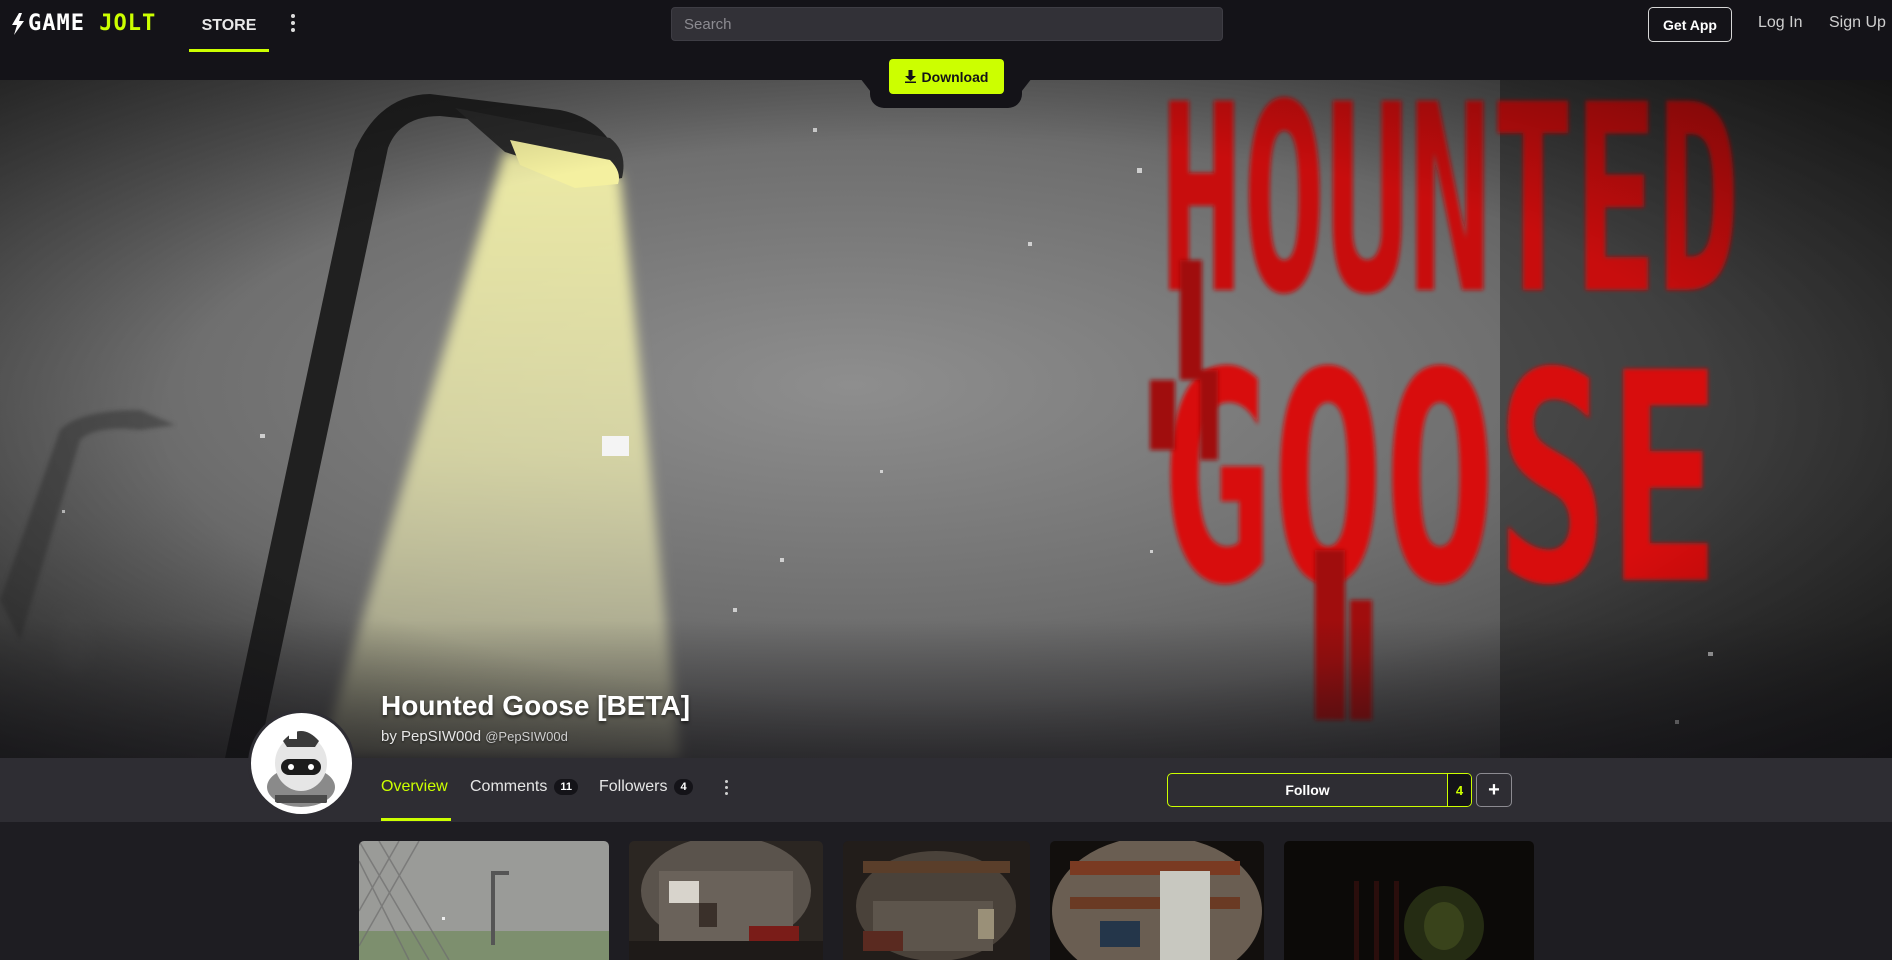 The image size is (1892, 960). I want to click on dark-cellar-scene-image, so click(936, 900).